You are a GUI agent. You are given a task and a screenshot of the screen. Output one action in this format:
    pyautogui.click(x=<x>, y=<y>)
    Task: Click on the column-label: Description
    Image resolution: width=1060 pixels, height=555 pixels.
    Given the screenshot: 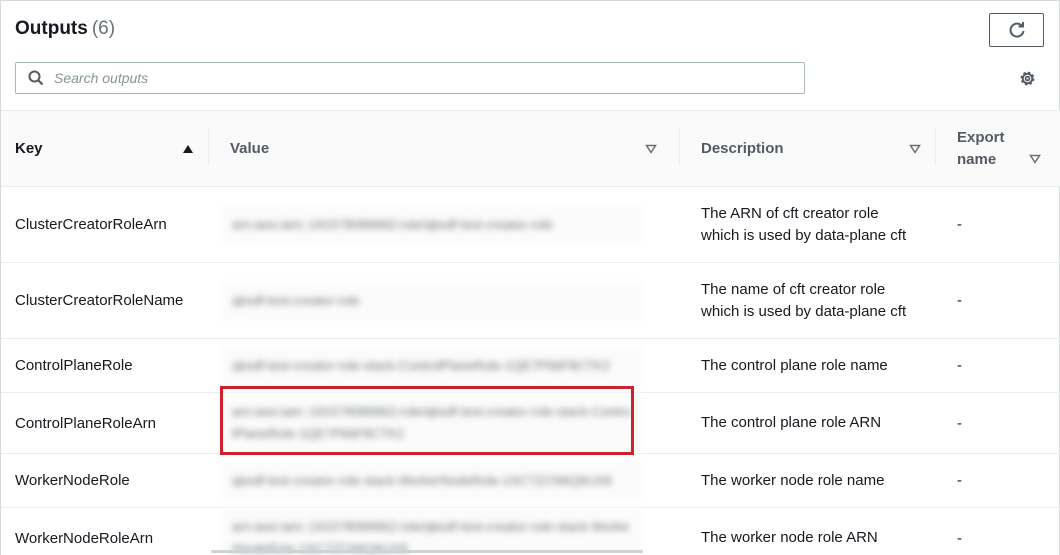 What is the action you would take?
    pyautogui.click(x=742, y=148)
    